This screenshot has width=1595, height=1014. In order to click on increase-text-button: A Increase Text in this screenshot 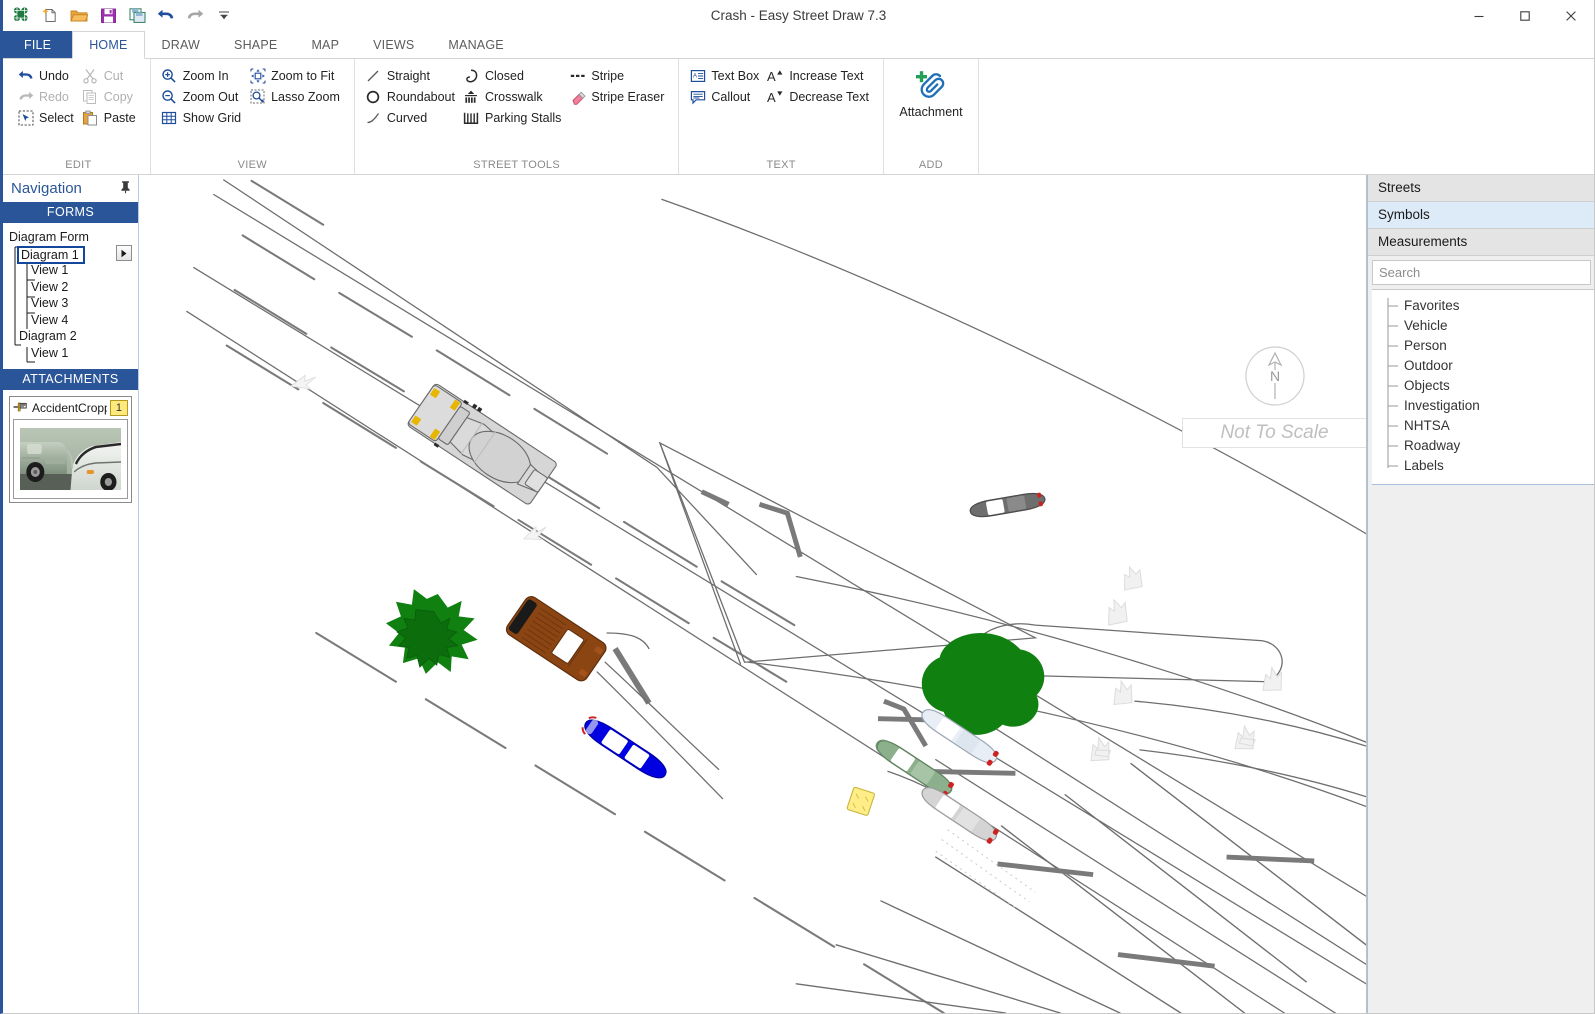, I will do `click(820, 75)`.